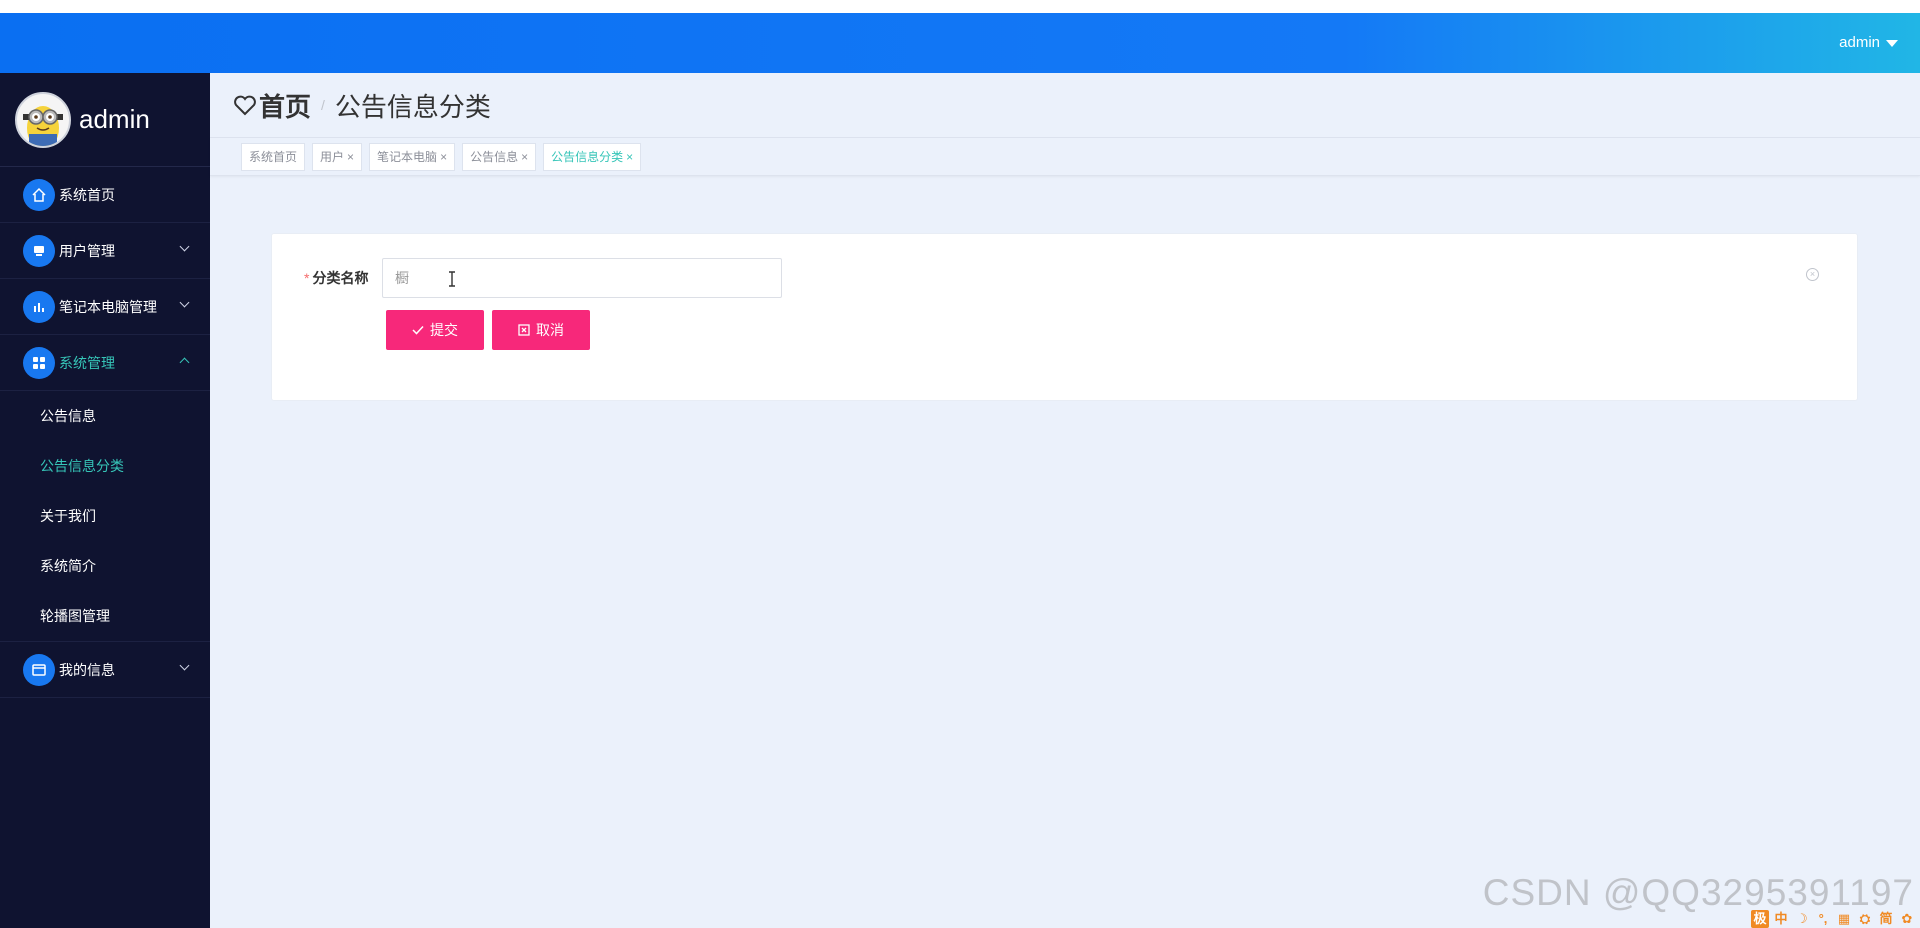  Describe the element at coordinates (1065, 157) in the screenshot. I see `tab-bar: 系统首页 用户 × 笔记本电脑 × 公告信息 × 公告信息分类 ×` at that location.